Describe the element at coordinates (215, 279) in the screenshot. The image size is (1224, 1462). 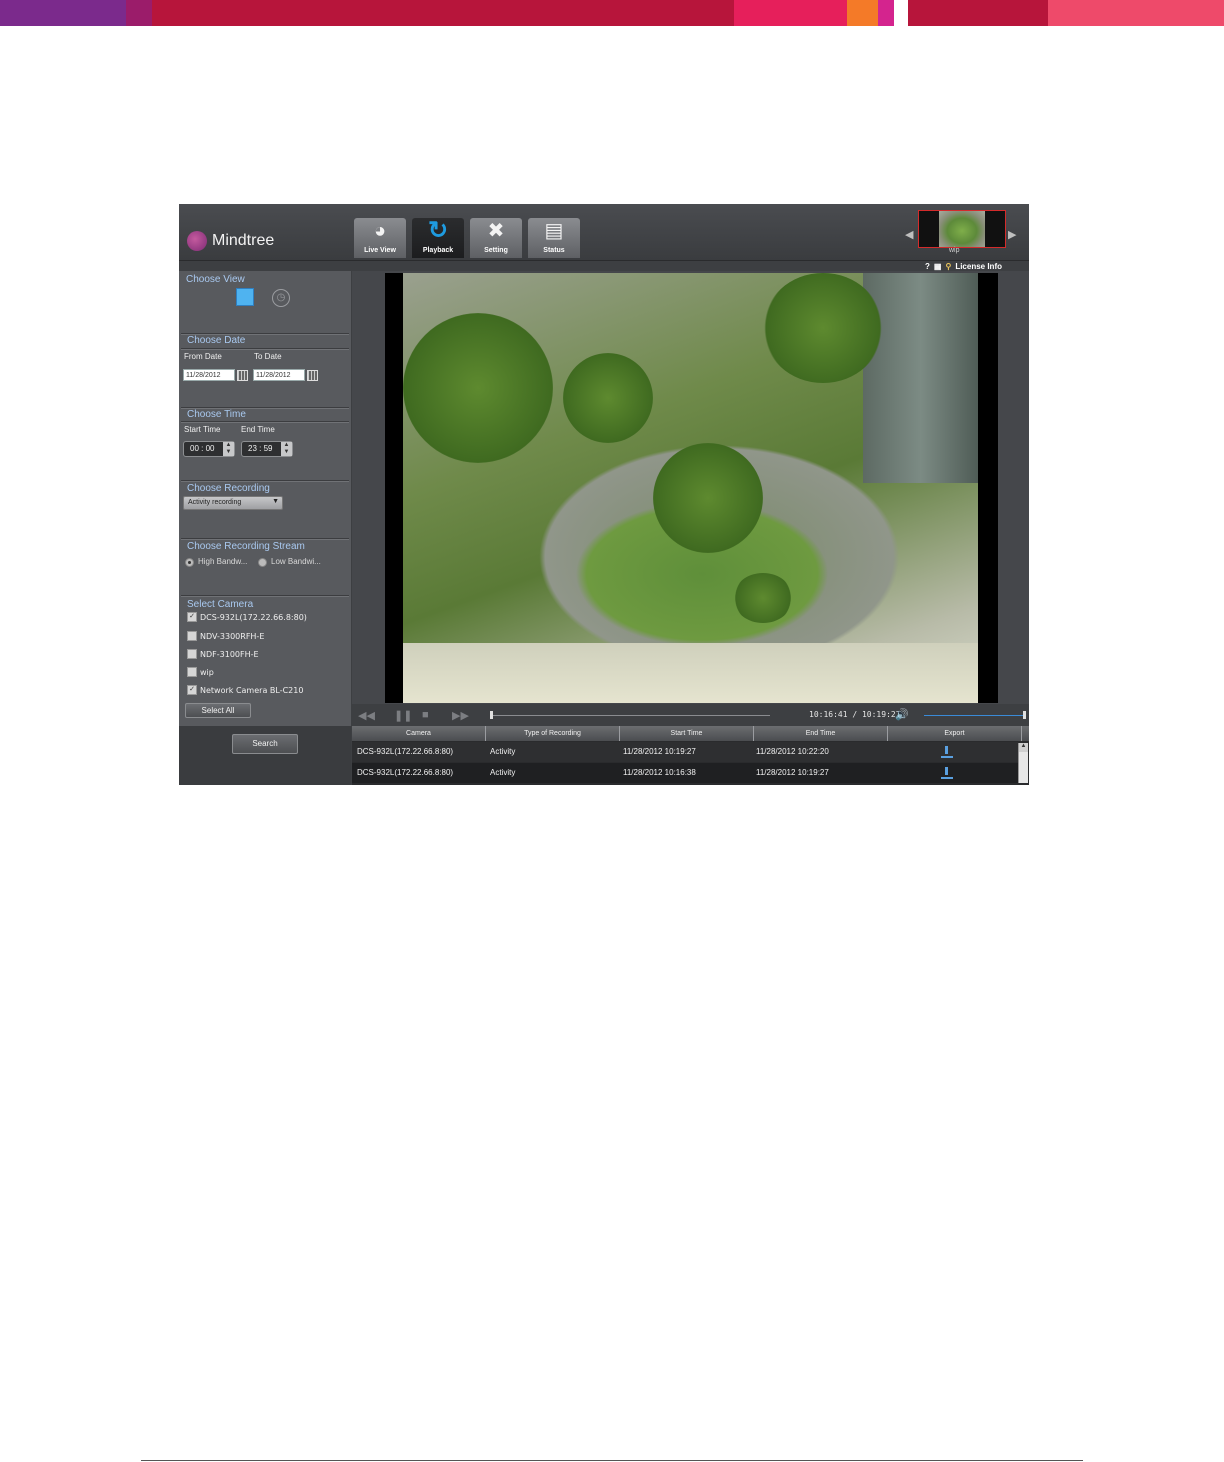
I see `choose-view-title: Choose View` at that location.